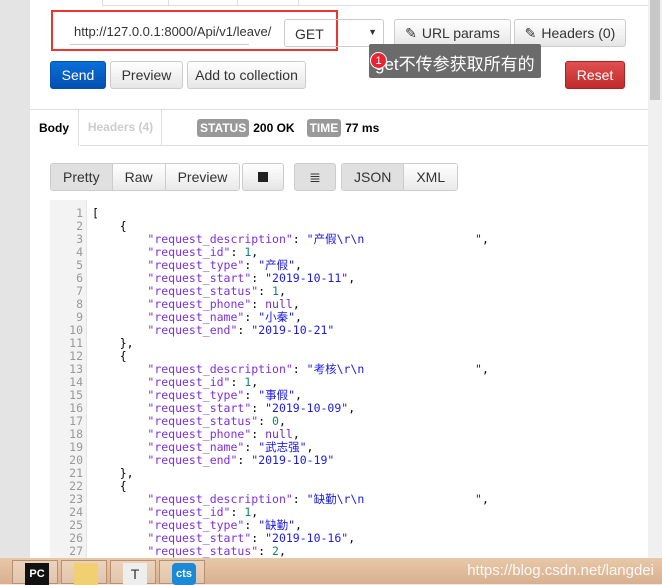  What do you see at coordinates (121, 127) in the screenshot?
I see `tab-headers: Headers (4)` at bounding box center [121, 127].